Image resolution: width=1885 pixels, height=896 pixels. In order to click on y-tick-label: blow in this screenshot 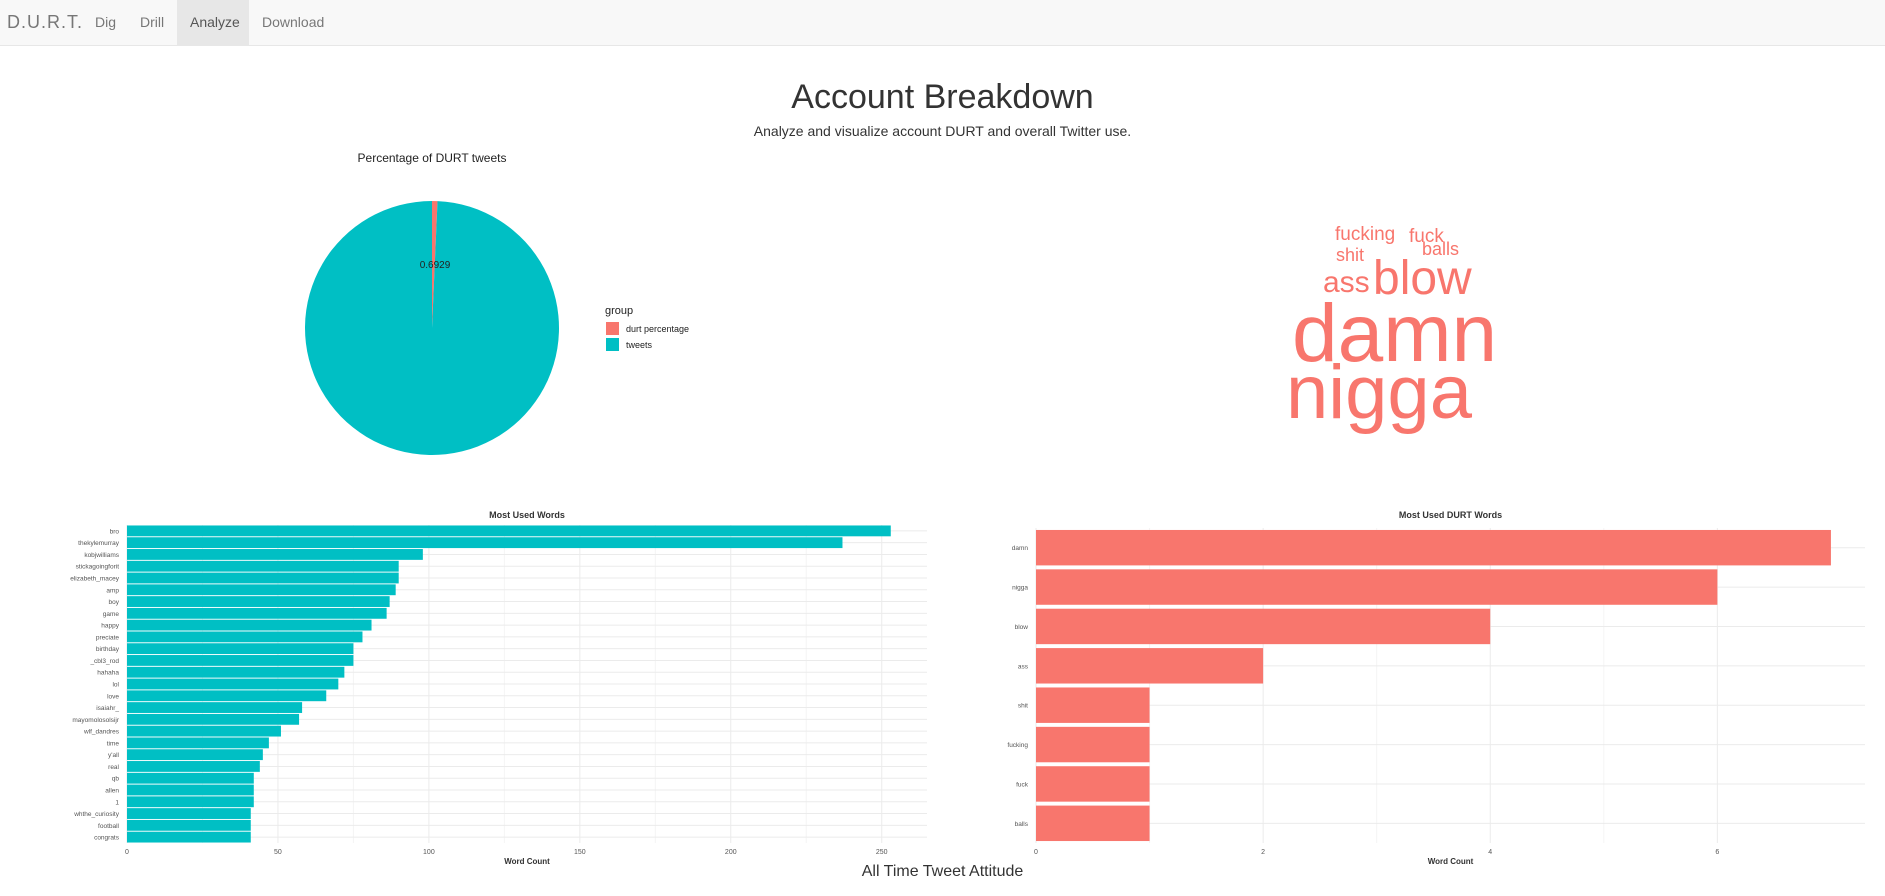, I will do `click(1022, 627)`.